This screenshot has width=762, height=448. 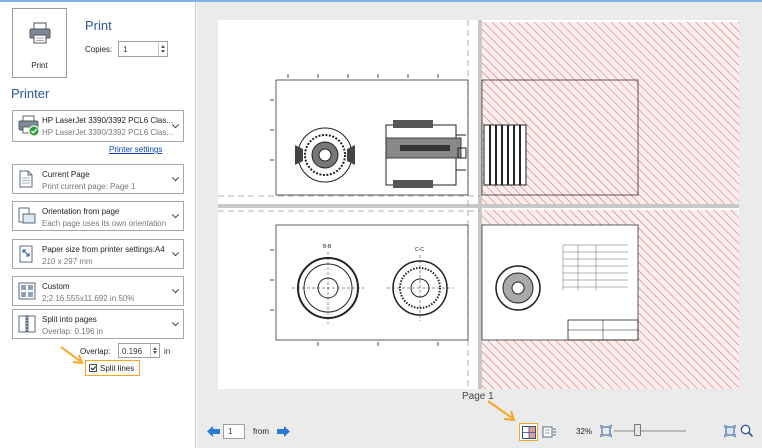 What do you see at coordinates (98, 179) in the screenshot?
I see `print-range-select: Current Page Print current page: Page 1` at bounding box center [98, 179].